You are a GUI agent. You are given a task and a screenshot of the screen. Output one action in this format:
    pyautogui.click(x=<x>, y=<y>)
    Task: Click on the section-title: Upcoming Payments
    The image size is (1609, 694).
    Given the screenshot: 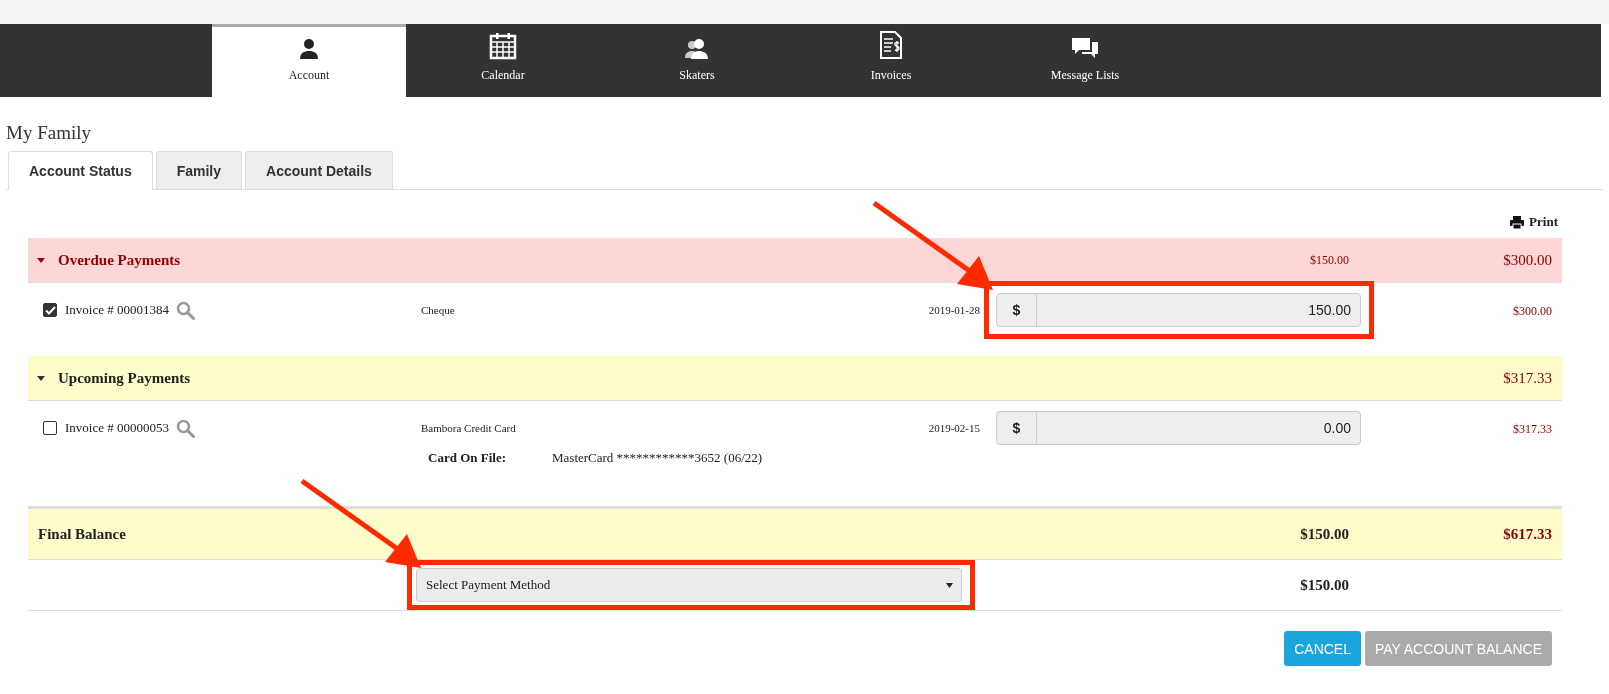 What is the action you would take?
    pyautogui.click(x=124, y=378)
    